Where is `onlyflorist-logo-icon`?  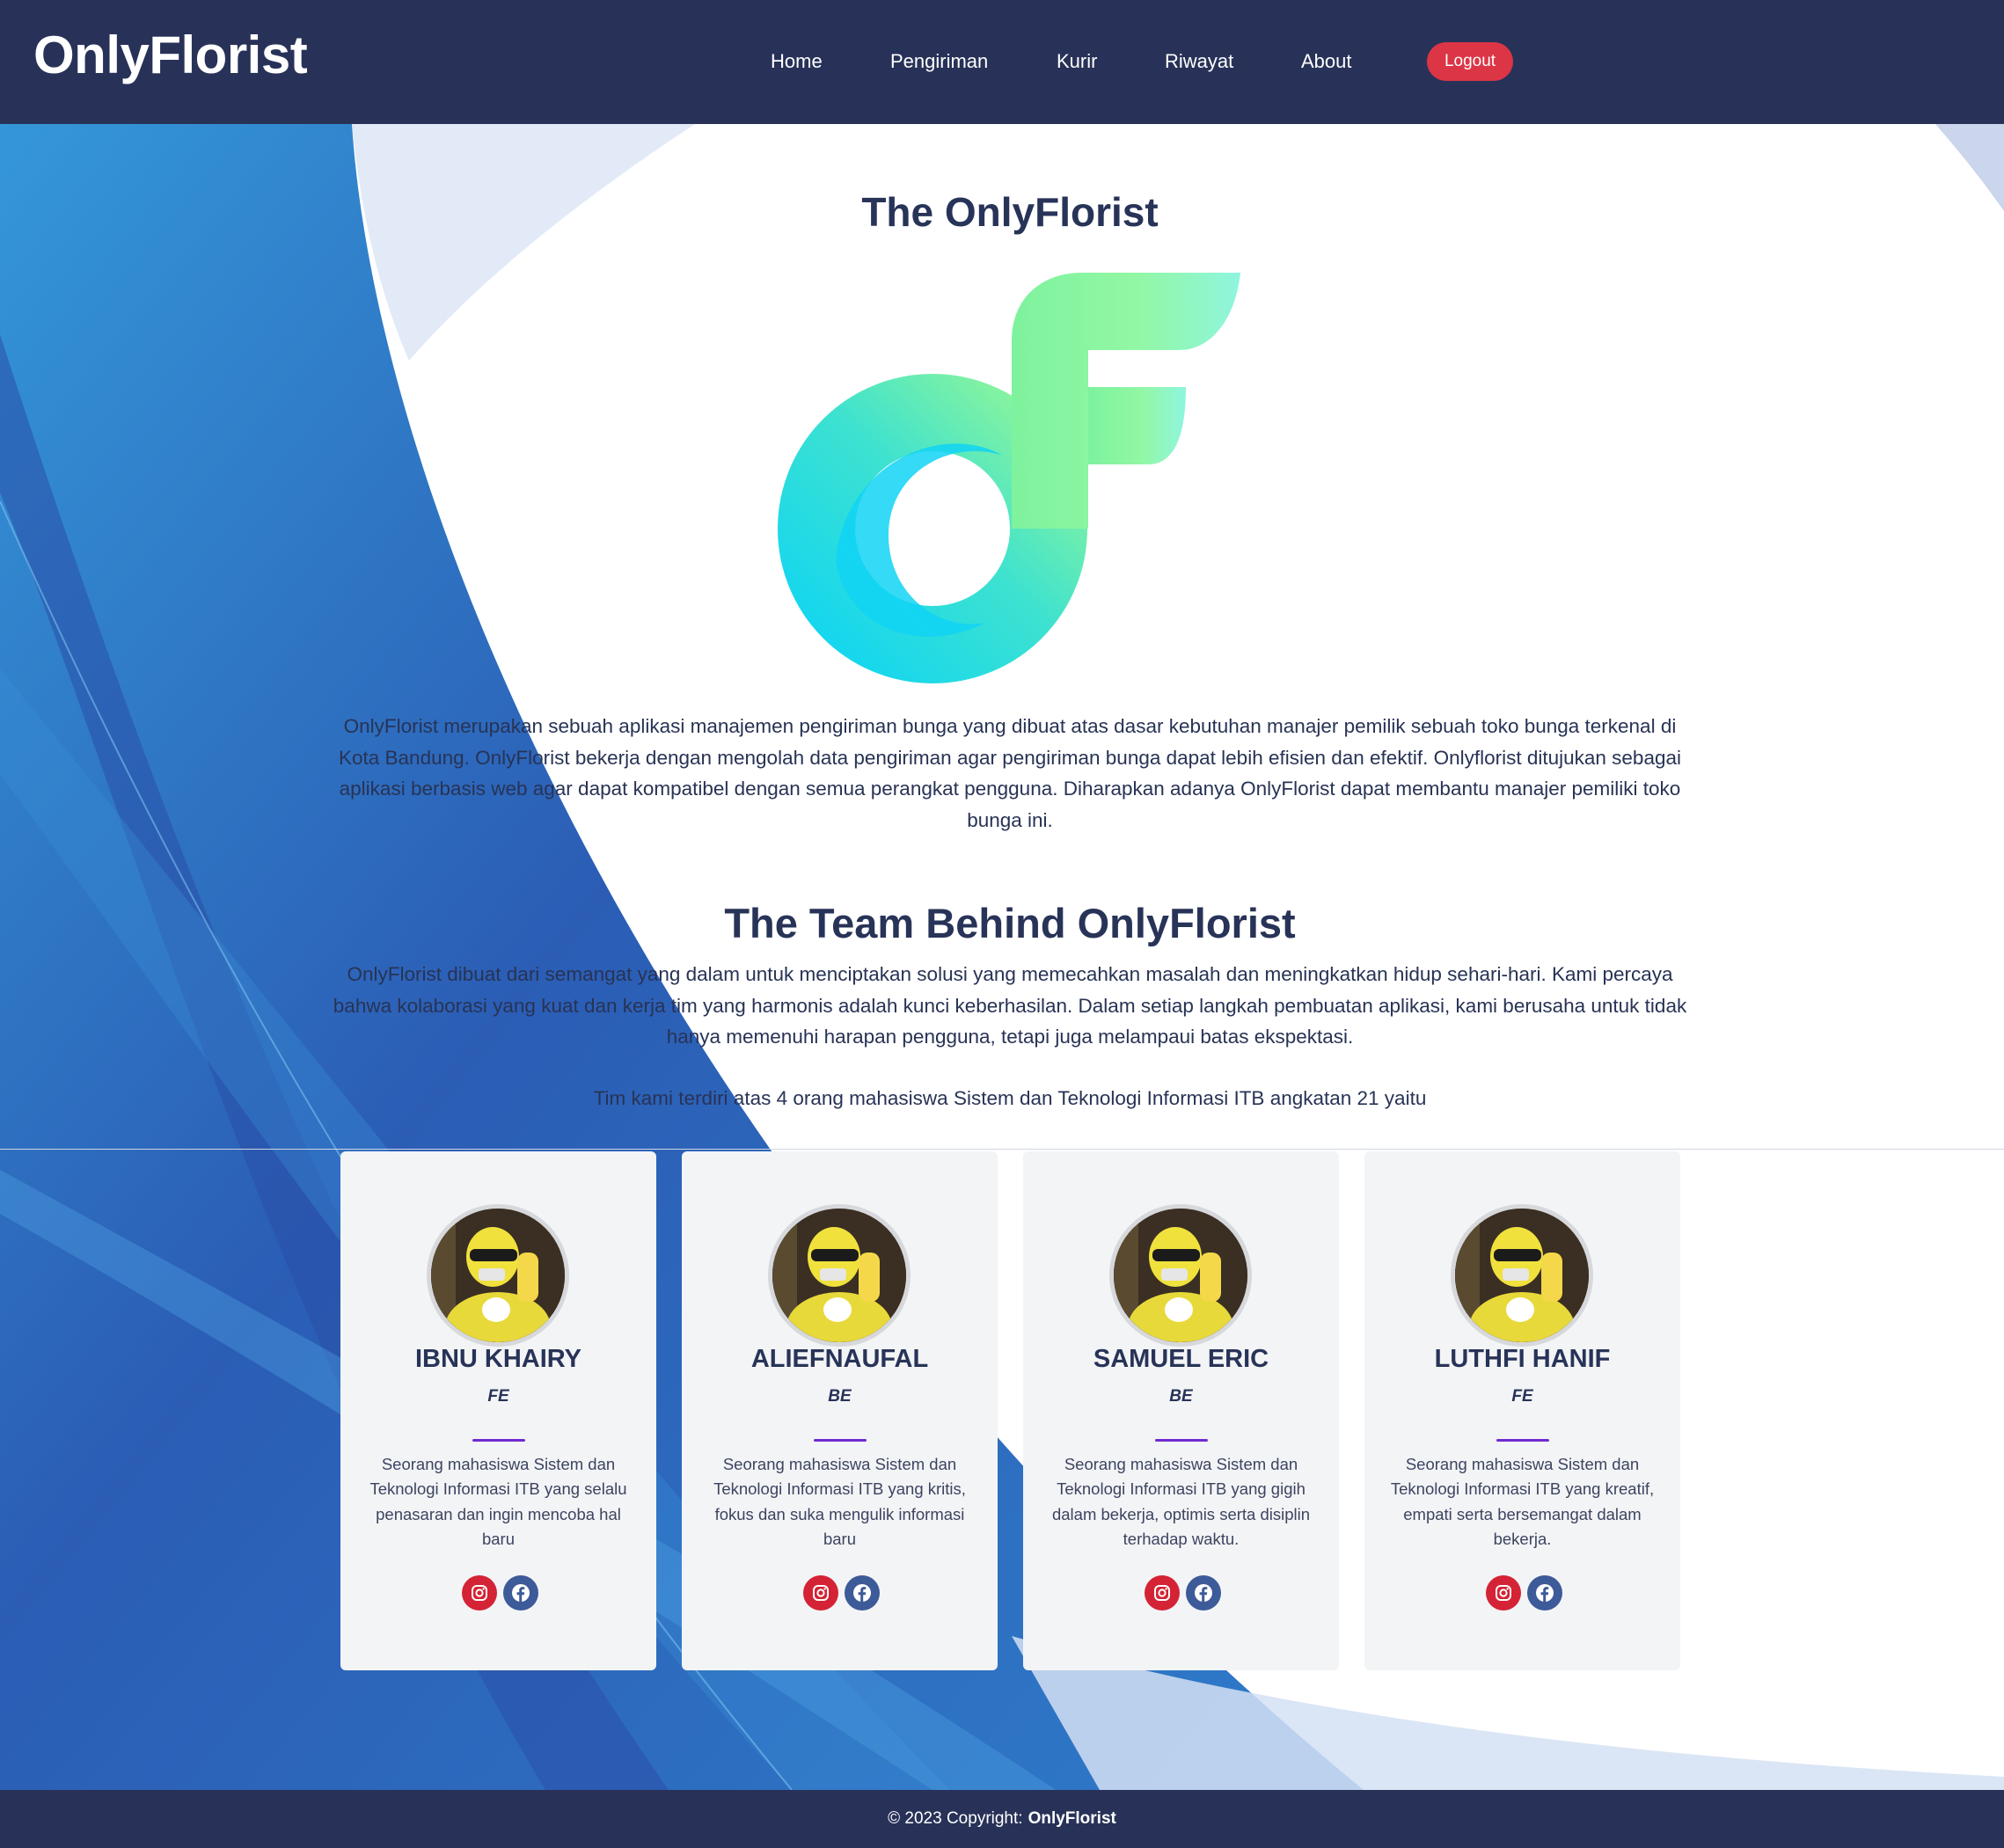 onlyflorist-logo-icon is located at coordinates (1009, 478).